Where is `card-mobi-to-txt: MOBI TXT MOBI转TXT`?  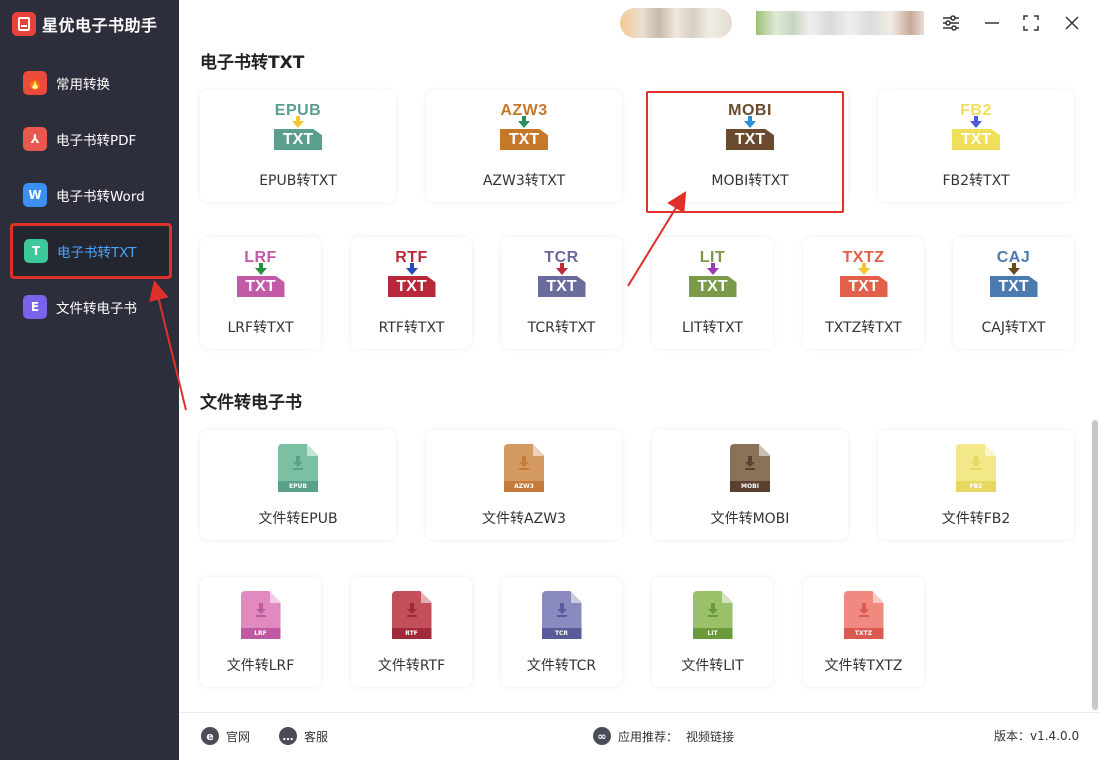 card-mobi-to-txt: MOBI TXT MOBI转TXT is located at coordinates (750, 146).